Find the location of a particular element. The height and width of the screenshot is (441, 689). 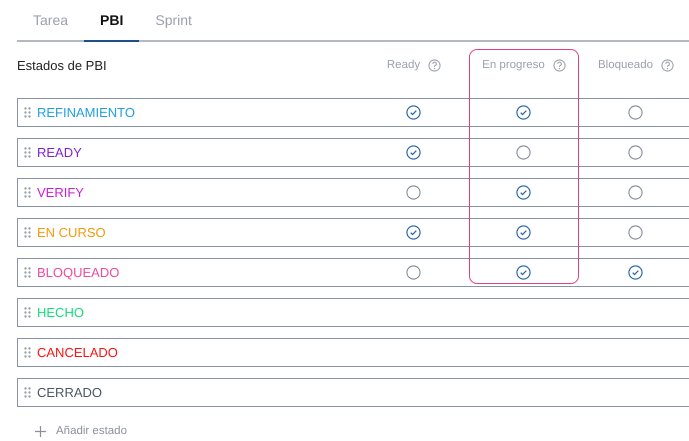

column-header: Ready is located at coordinates (403, 65).